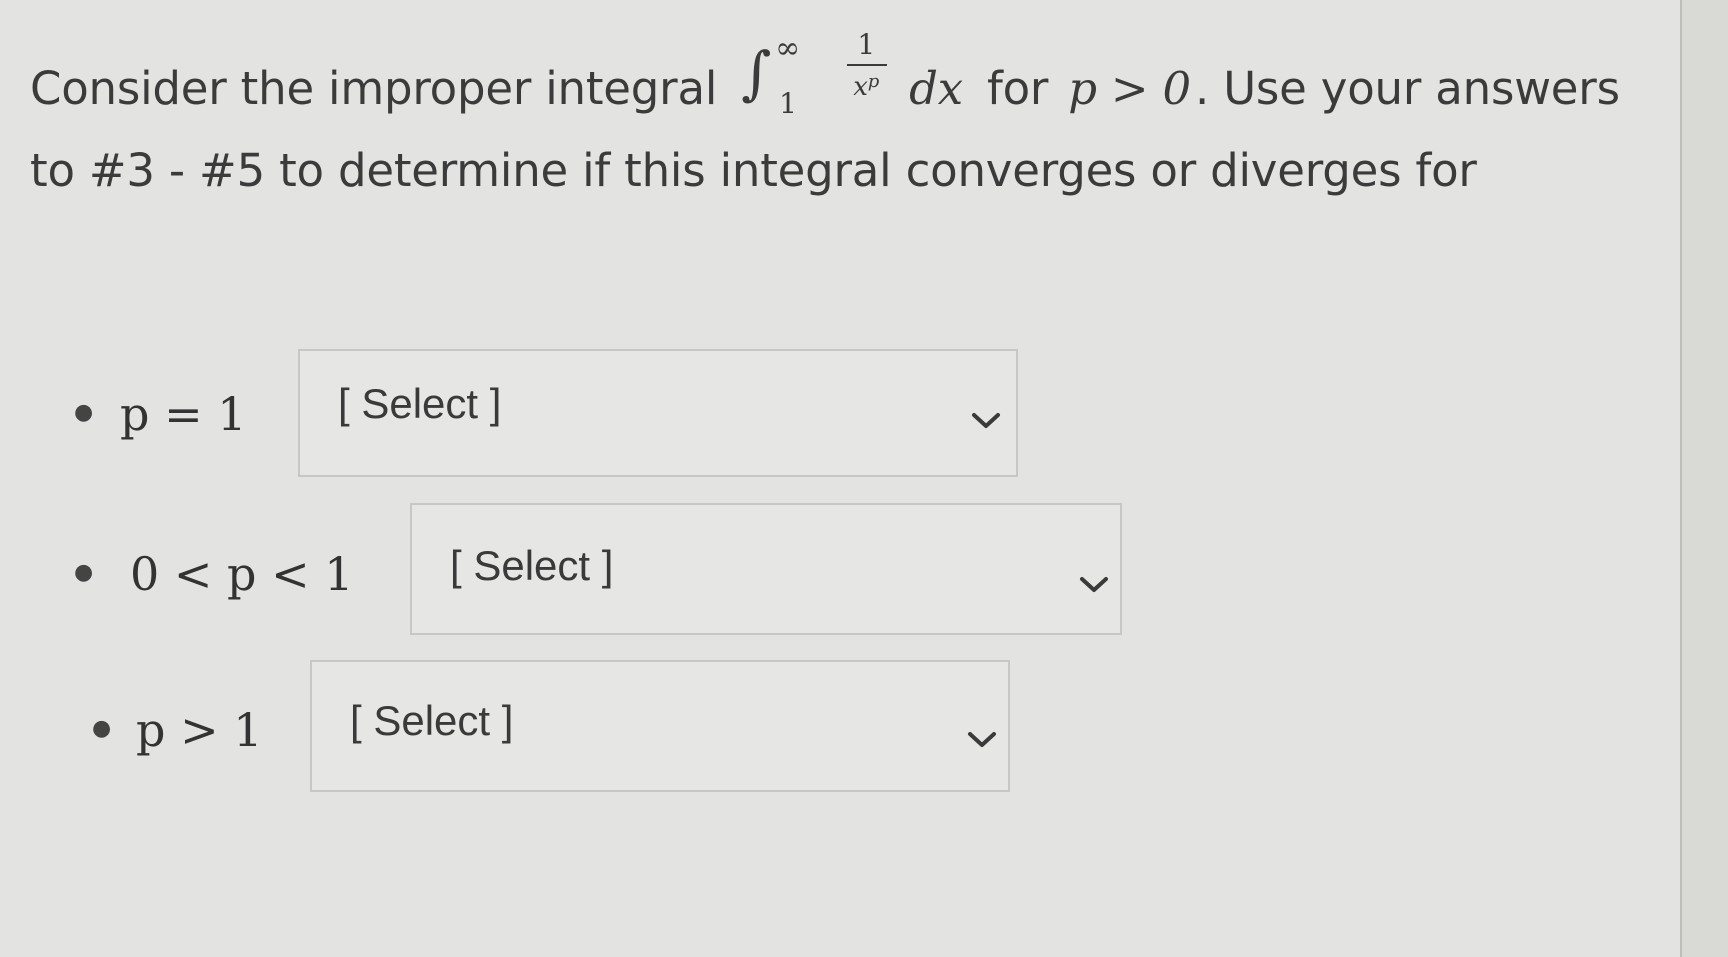 The image size is (1728, 957). What do you see at coordinates (242, 574) in the screenshot?
I see `option-2-condition: 0 < p < 1` at bounding box center [242, 574].